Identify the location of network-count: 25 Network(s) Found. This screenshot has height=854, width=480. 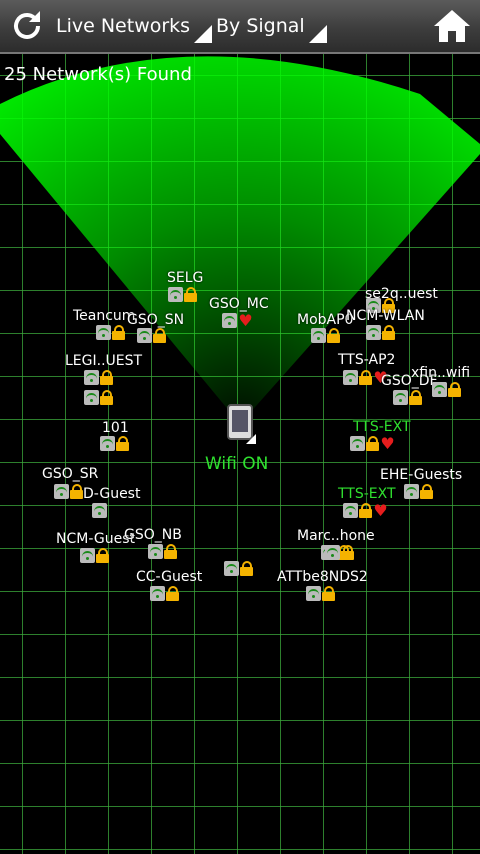
(98, 74).